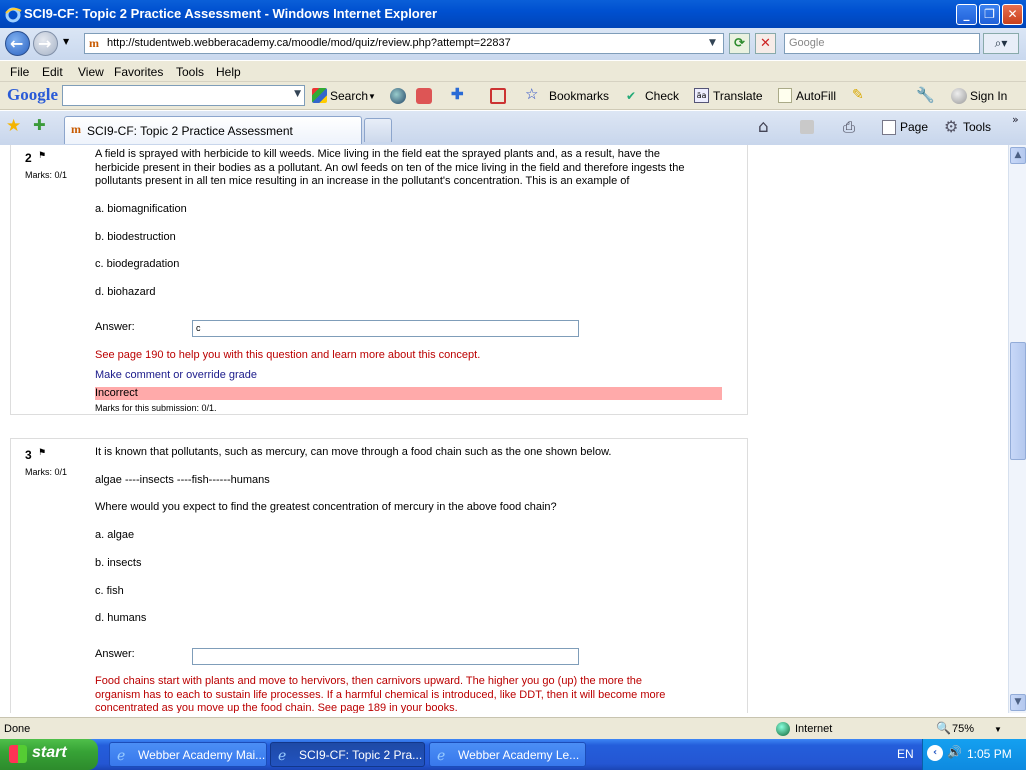  What do you see at coordinates (228, 72) in the screenshot?
I see `menu-help: Help` at bounding box center [228, 72].